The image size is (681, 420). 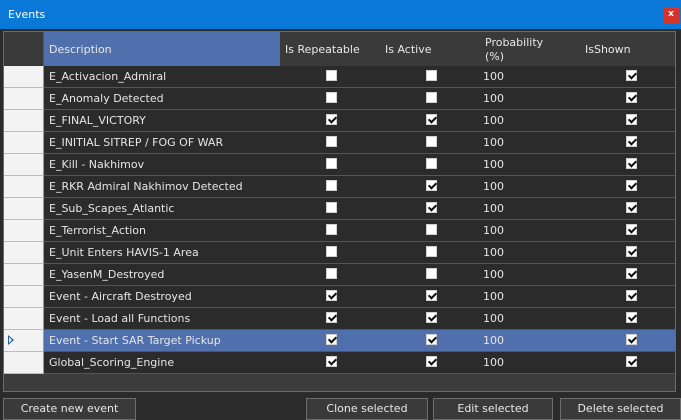 I want to click on table-row: Event - Load all Functions 100, so click(x=339, y=319).